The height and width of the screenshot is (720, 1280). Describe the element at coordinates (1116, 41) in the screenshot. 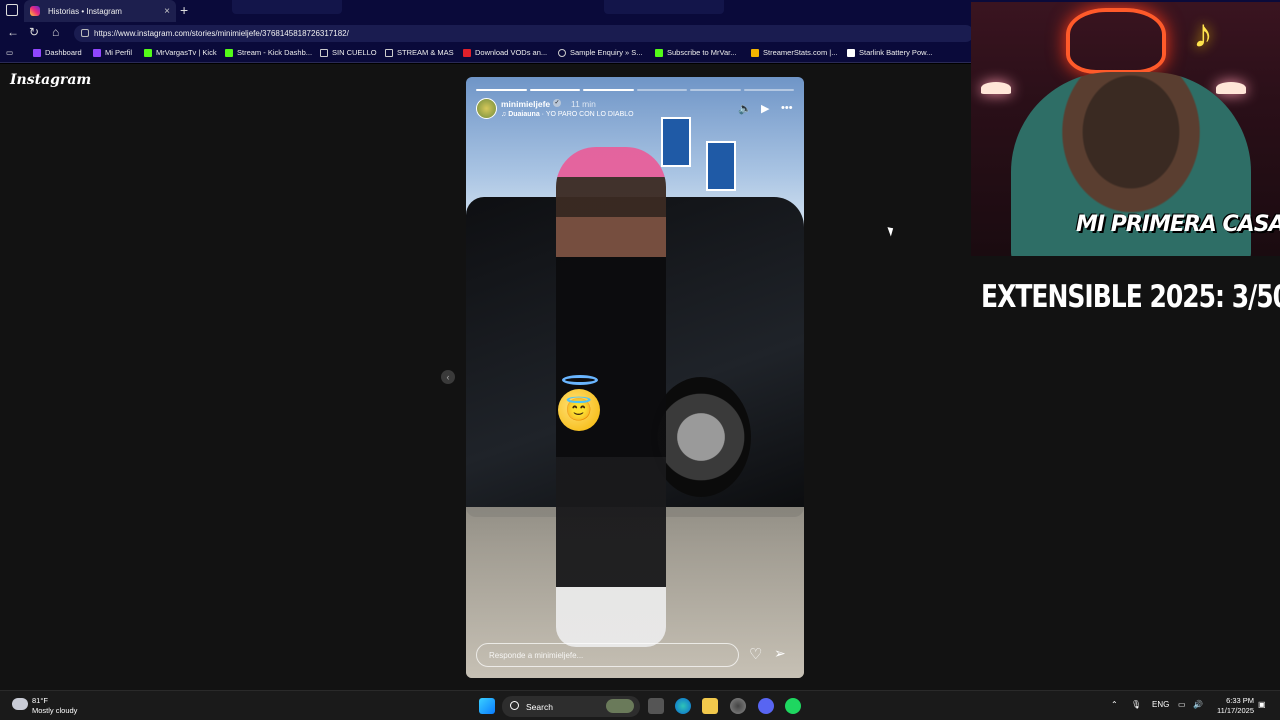

I see `neon-sign-decoration` at that location.